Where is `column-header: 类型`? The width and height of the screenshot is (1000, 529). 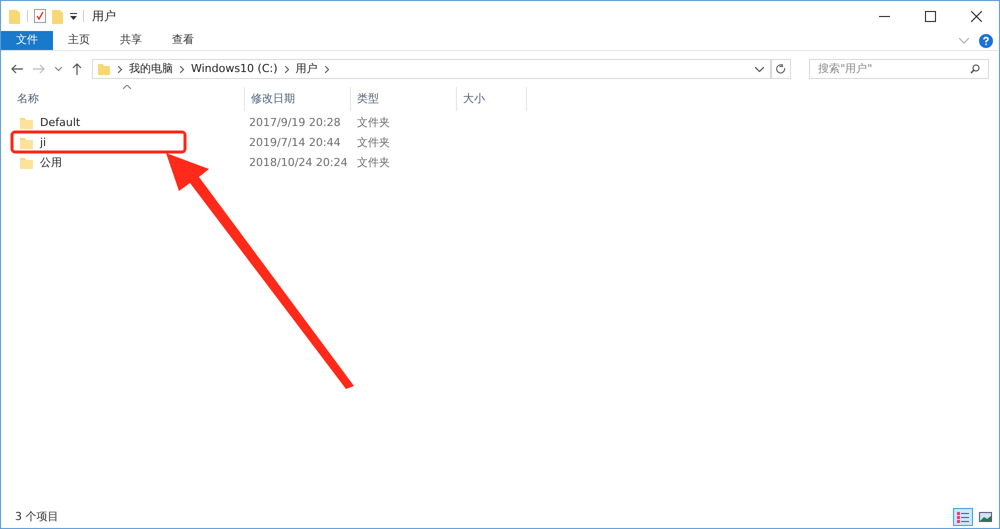
column-header: 类型 is located at coordinates (368, 99).